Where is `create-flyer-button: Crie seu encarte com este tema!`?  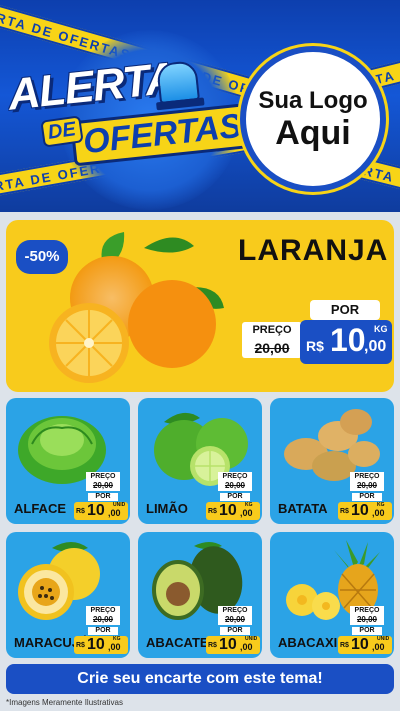
create-flyer-button: Crie seu encarte com este tema! is located at coordinates (200, 679).